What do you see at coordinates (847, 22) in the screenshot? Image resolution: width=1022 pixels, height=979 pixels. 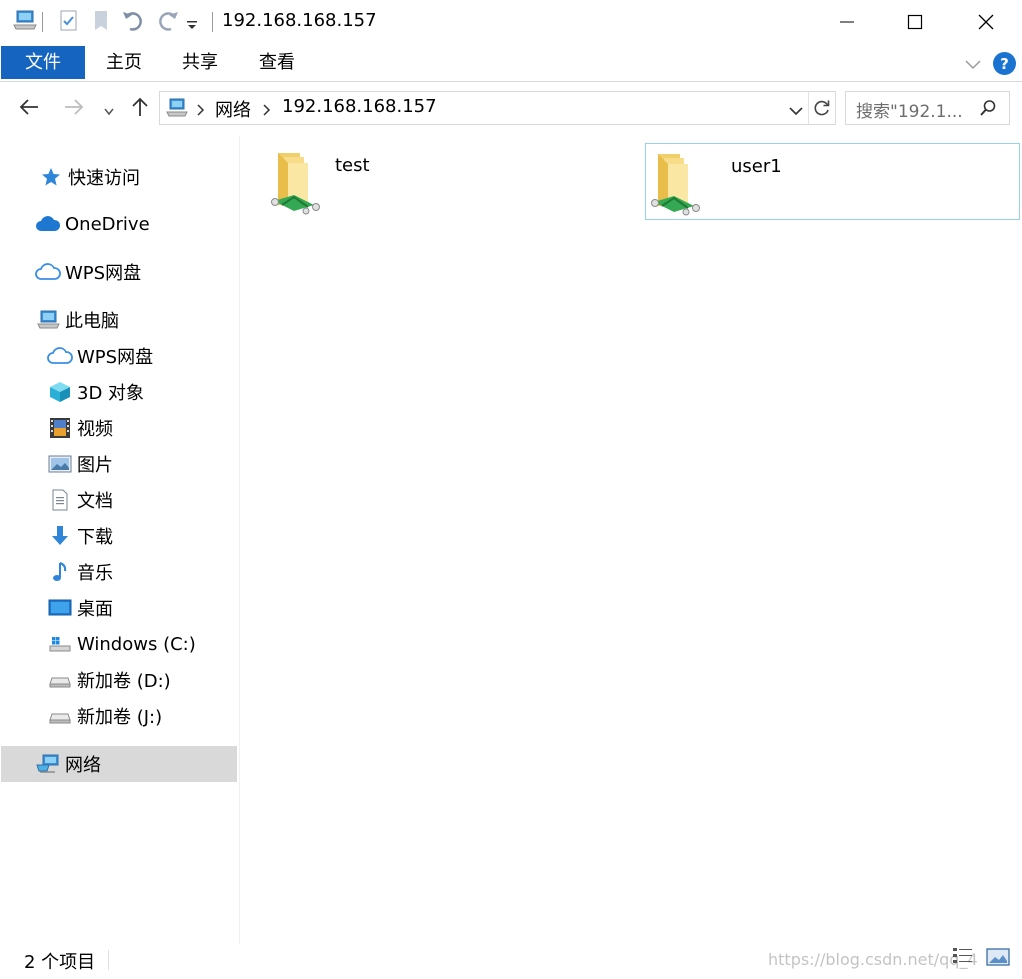 I see `minimize-button` at bounding box center [847, 22].